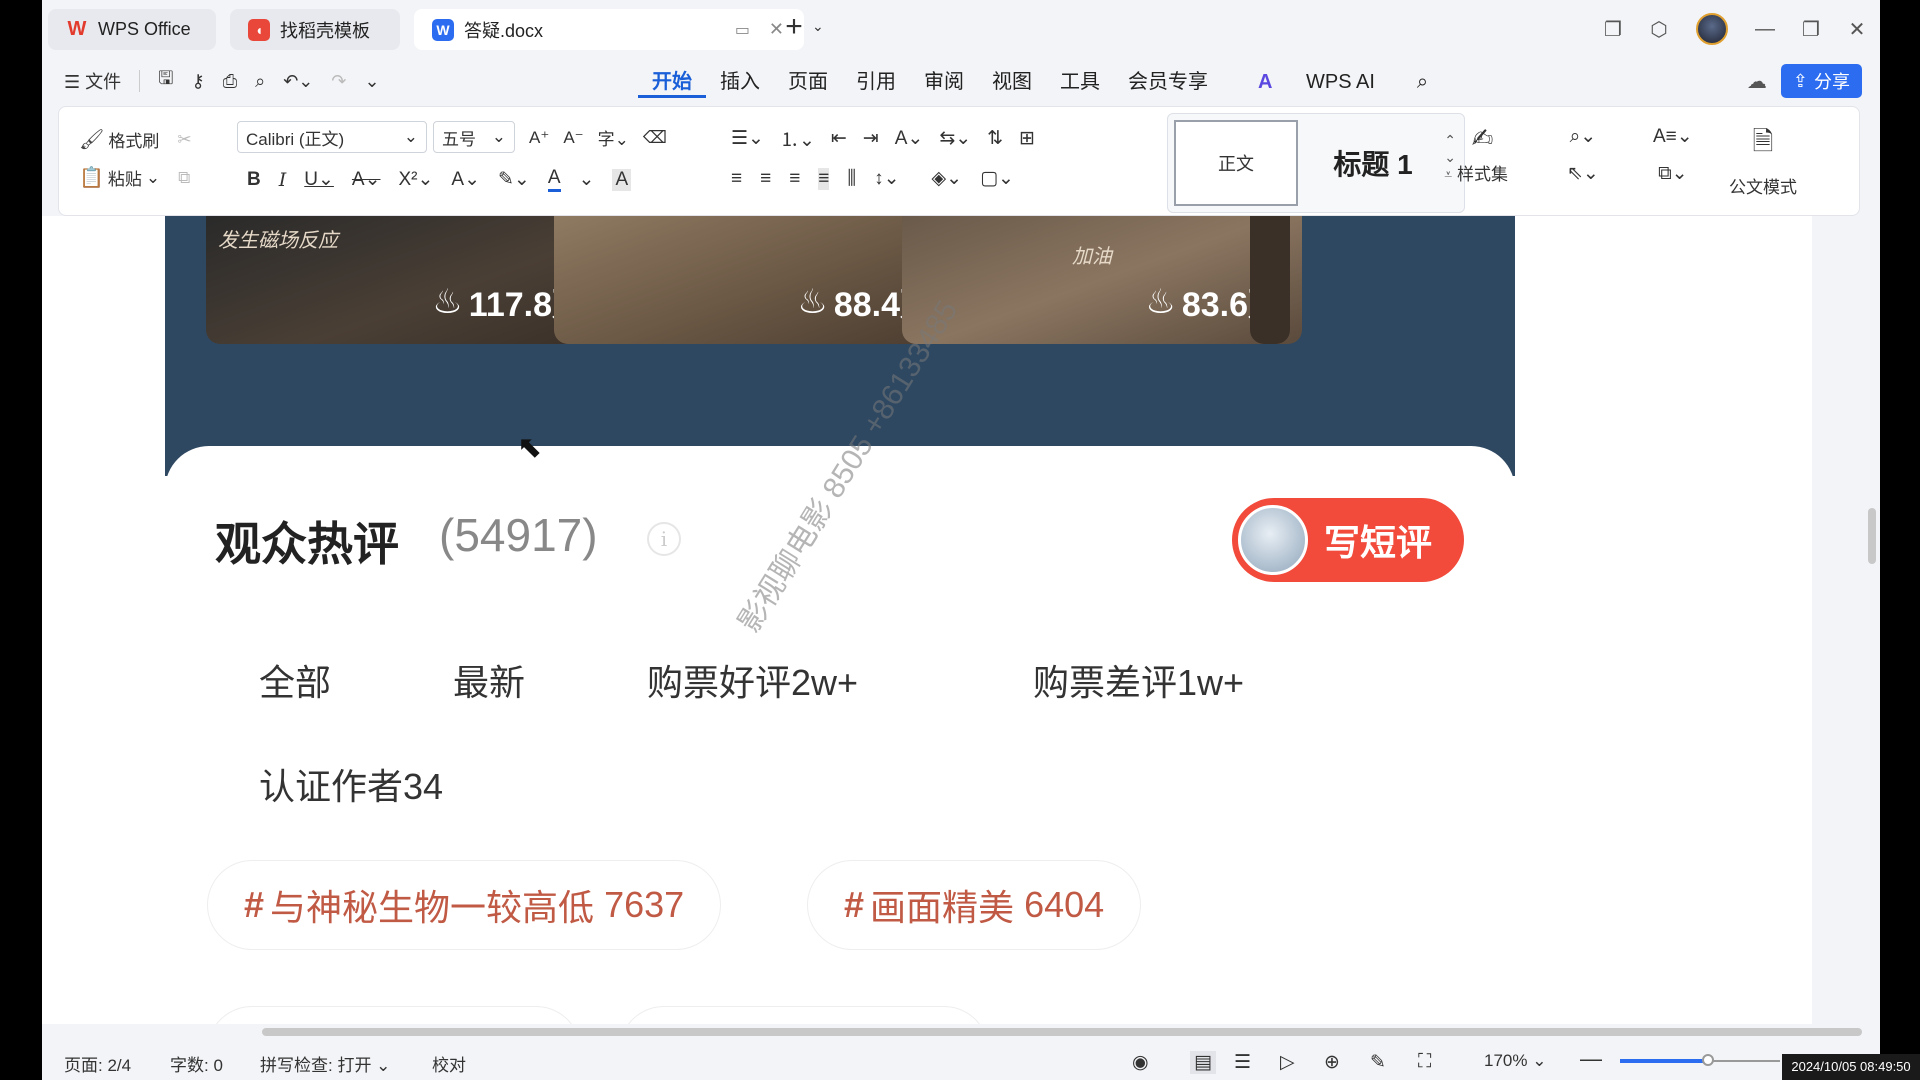 The height and width of the screenshot is (1080, 1920). I want to click on paste-button: 📋 粘贴 ⌄ ⧉, so click(134, 177).